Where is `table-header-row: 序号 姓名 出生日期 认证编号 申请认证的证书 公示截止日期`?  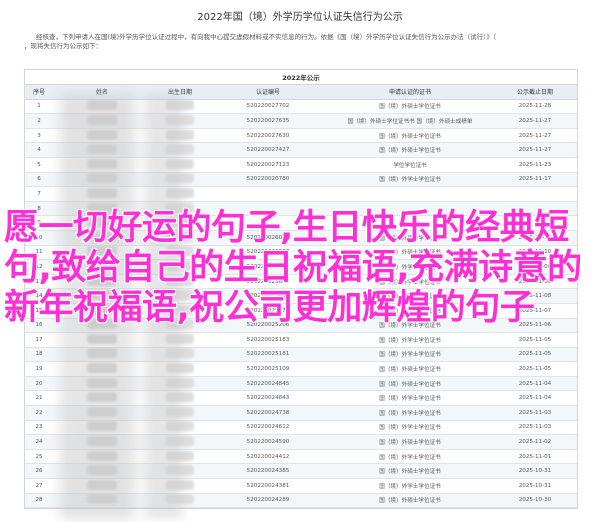
table-header-row: 序号 姓名 出生日期 认证编号 申请认证的证书 公示截止日期 is located at coordinates (301, 92).